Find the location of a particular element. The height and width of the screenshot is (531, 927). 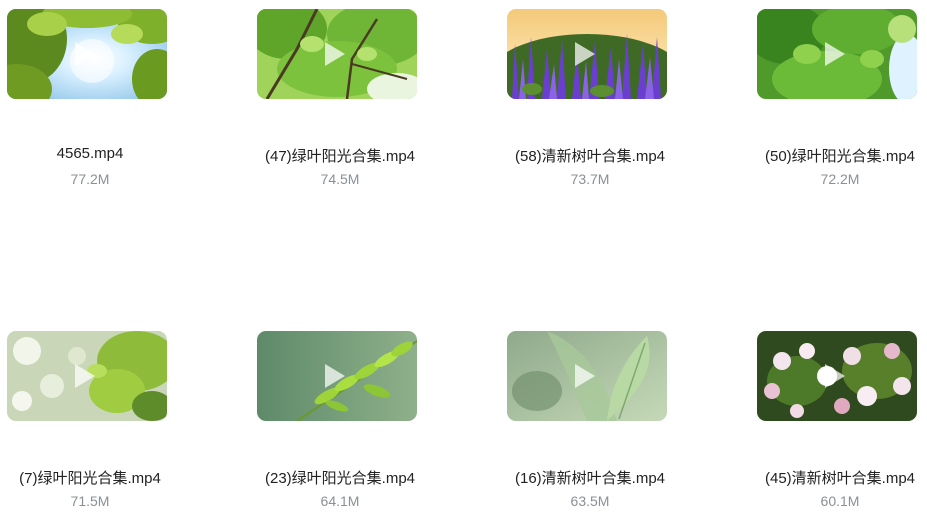

video-file-name: (45)清新树叶合集.mp4 is located at coordinates (821, 477).